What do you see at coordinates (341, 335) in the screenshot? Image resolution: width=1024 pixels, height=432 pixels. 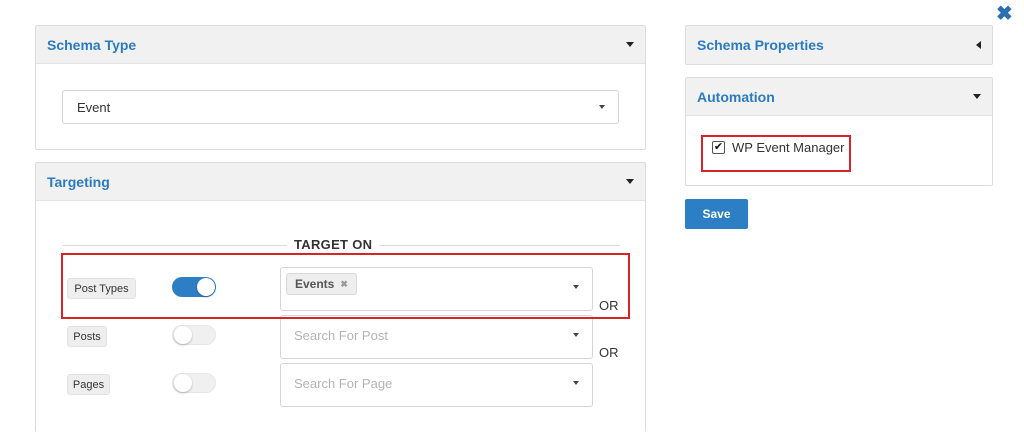 I see `posts-search-placeholder: Search For Post` at bounding box center [341, 335].